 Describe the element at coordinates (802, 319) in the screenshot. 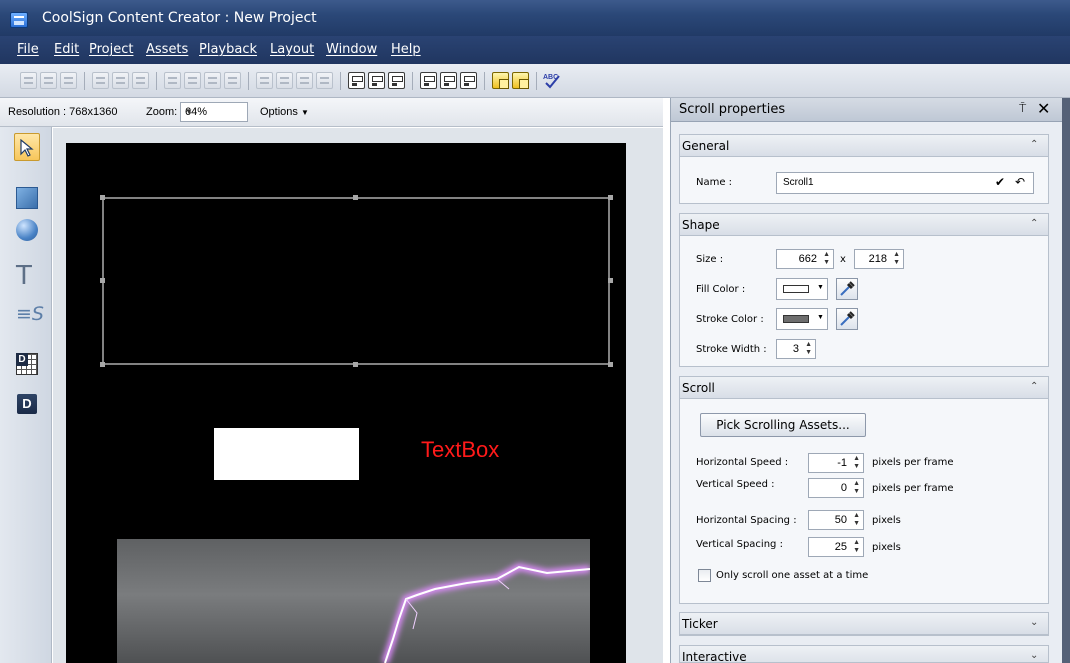

I see `stroke-color-picker: ▼` at that location.